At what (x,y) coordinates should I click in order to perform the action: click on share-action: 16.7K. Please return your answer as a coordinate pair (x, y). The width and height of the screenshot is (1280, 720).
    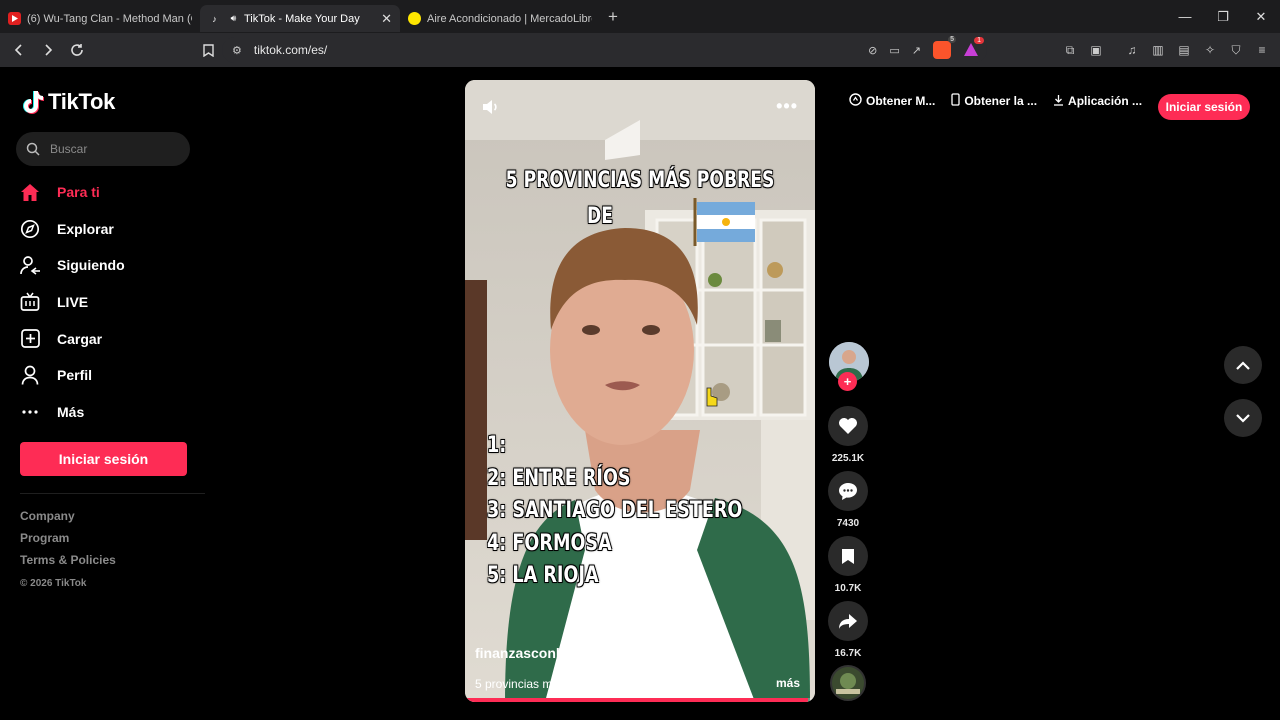
    Looking at the image, I should click on (848, 630).